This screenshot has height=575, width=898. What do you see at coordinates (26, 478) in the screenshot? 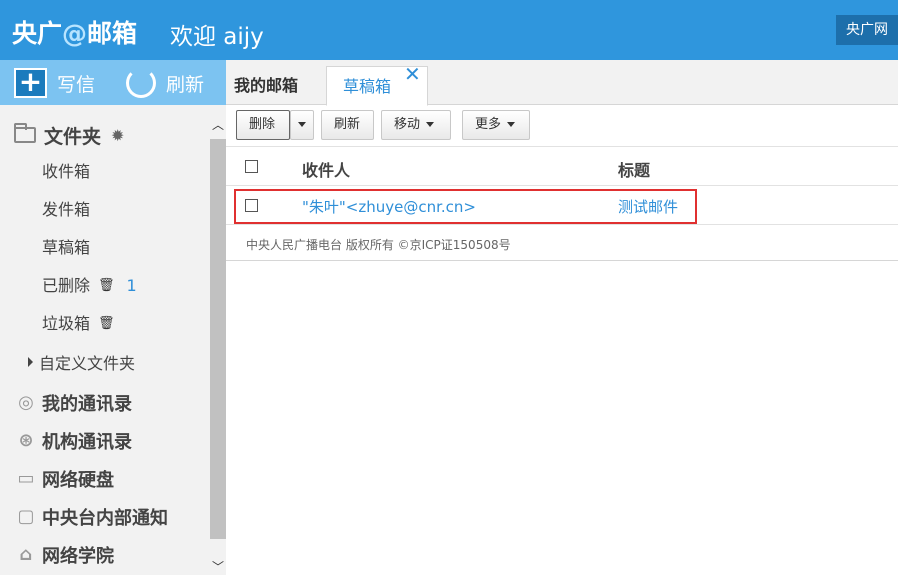
I see `disk-icon: ▭` at bounding box center [26, 478].